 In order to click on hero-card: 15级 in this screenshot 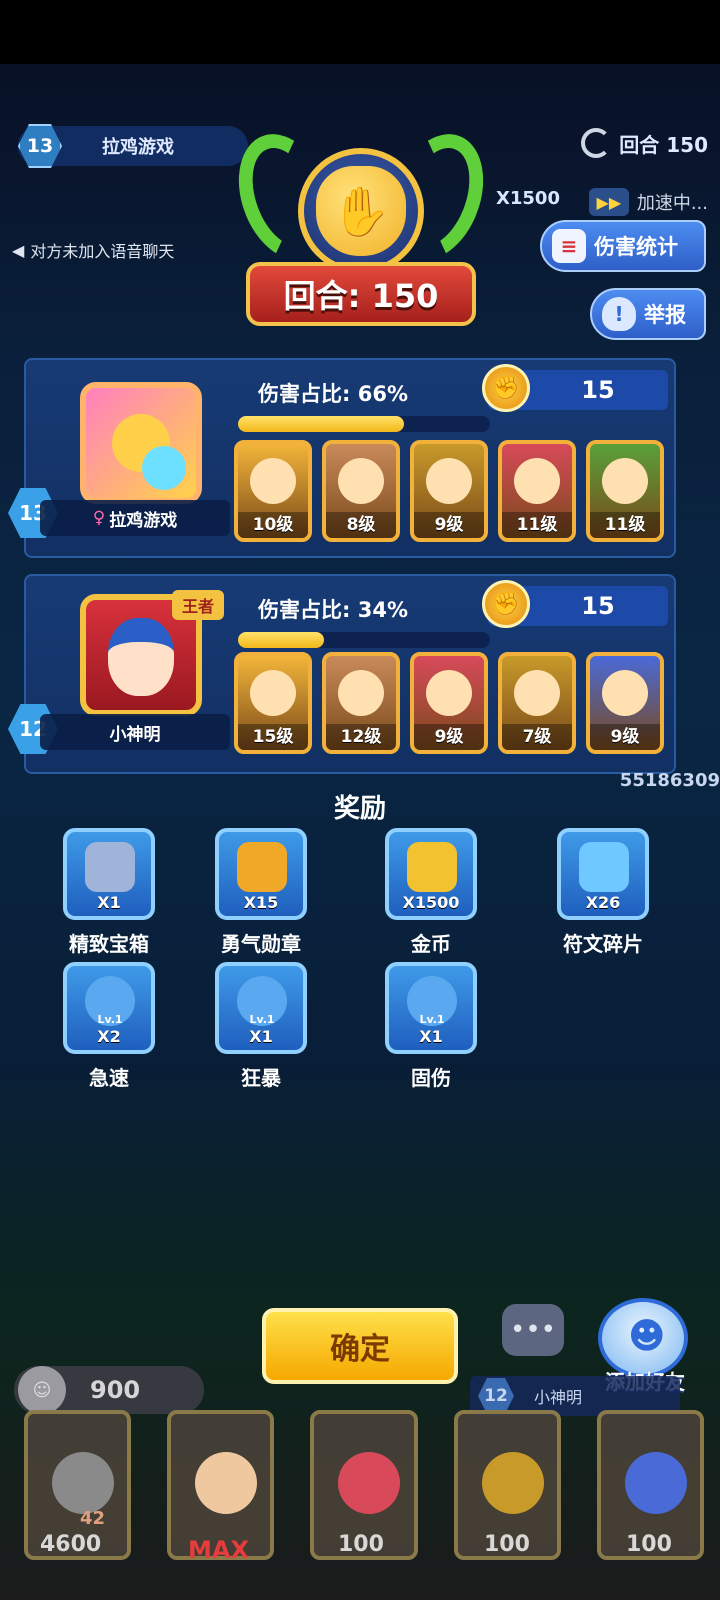, I will do `click(273, 703)`.